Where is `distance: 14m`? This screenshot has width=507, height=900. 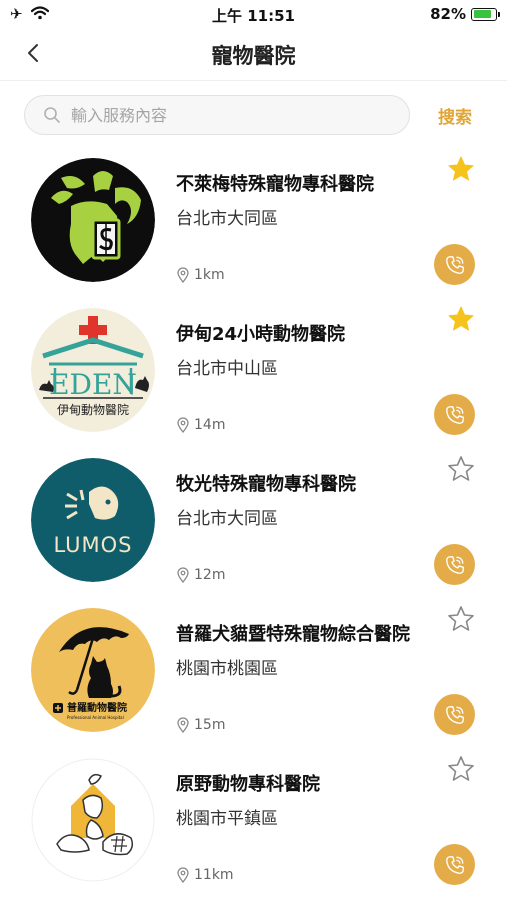
distance: 14m is located at coordinates (200, 425).